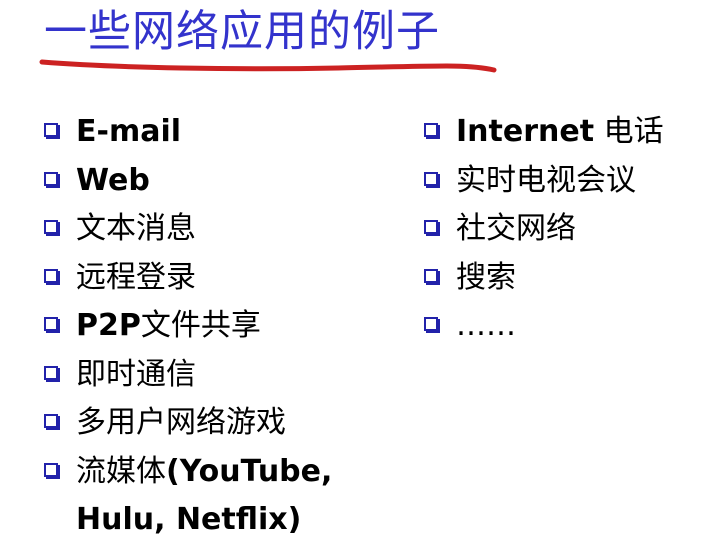  I want to click on item-text: 文件共享, so click(200, 325).